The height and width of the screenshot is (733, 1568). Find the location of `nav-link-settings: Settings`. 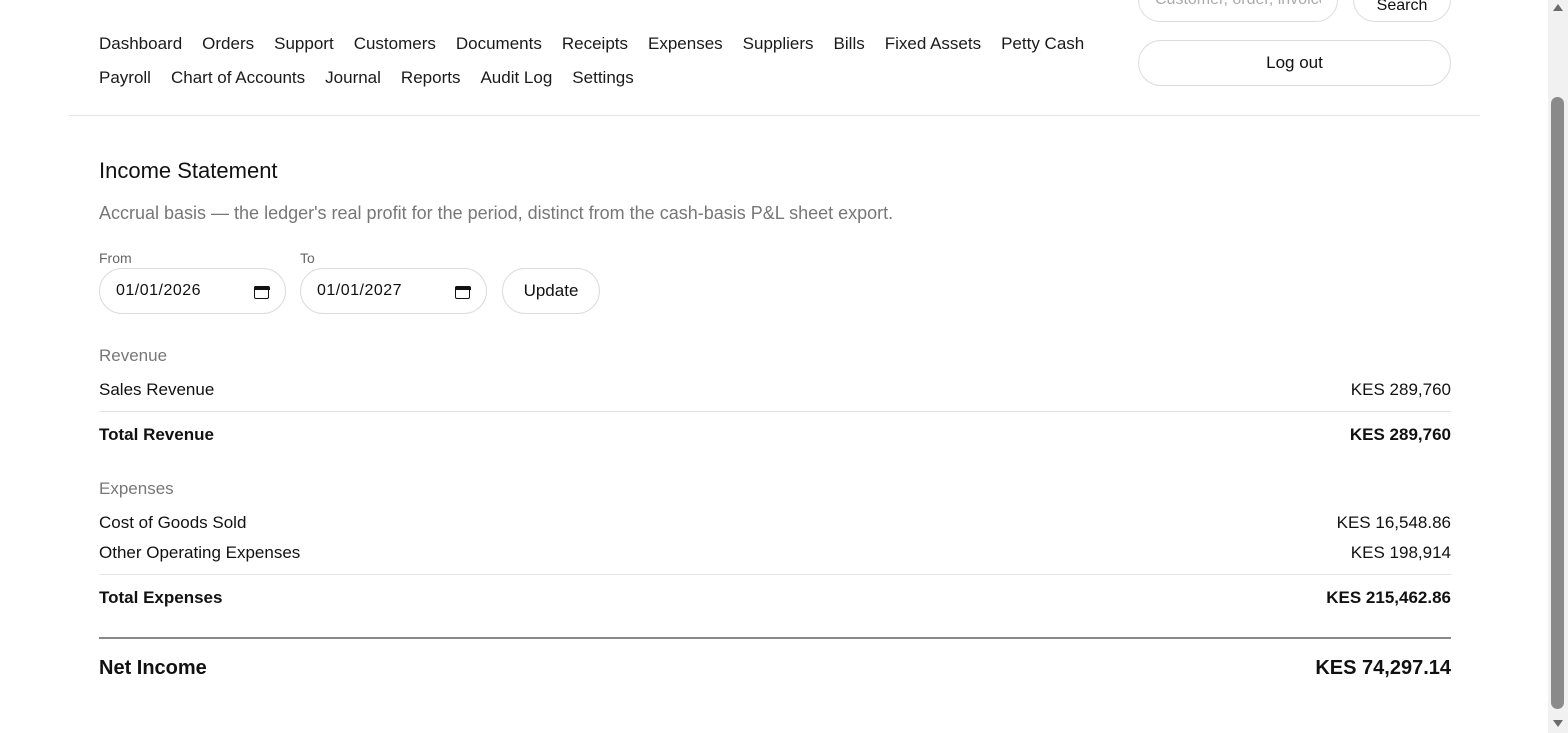

nav-link-settings: Settings is located at coordinates (602, 78).